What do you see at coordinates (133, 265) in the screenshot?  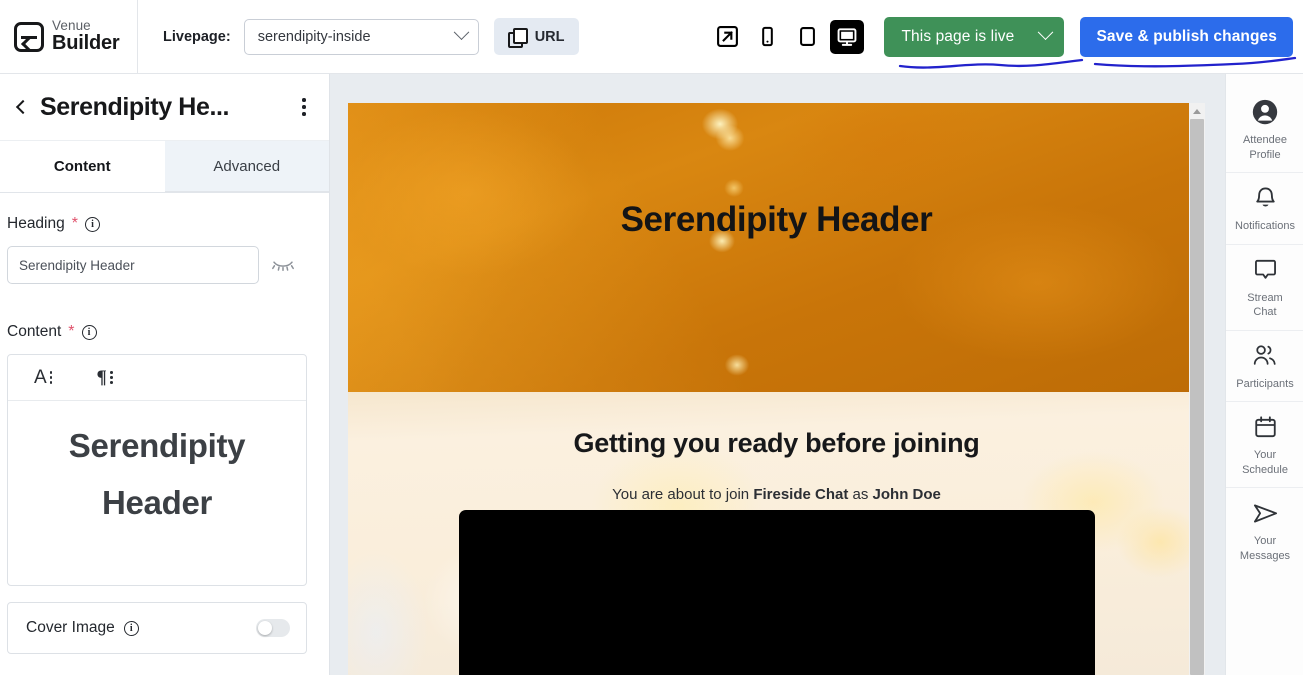 I see `heading-input` at bounding box center [133, 265].